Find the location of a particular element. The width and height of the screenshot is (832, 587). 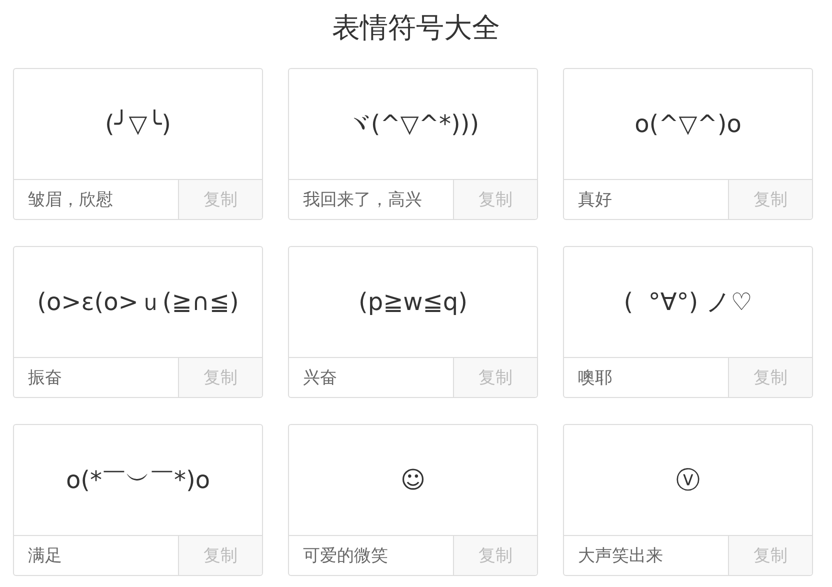

emoticon-caption: 振奋 is located at coordinates (45, 378).